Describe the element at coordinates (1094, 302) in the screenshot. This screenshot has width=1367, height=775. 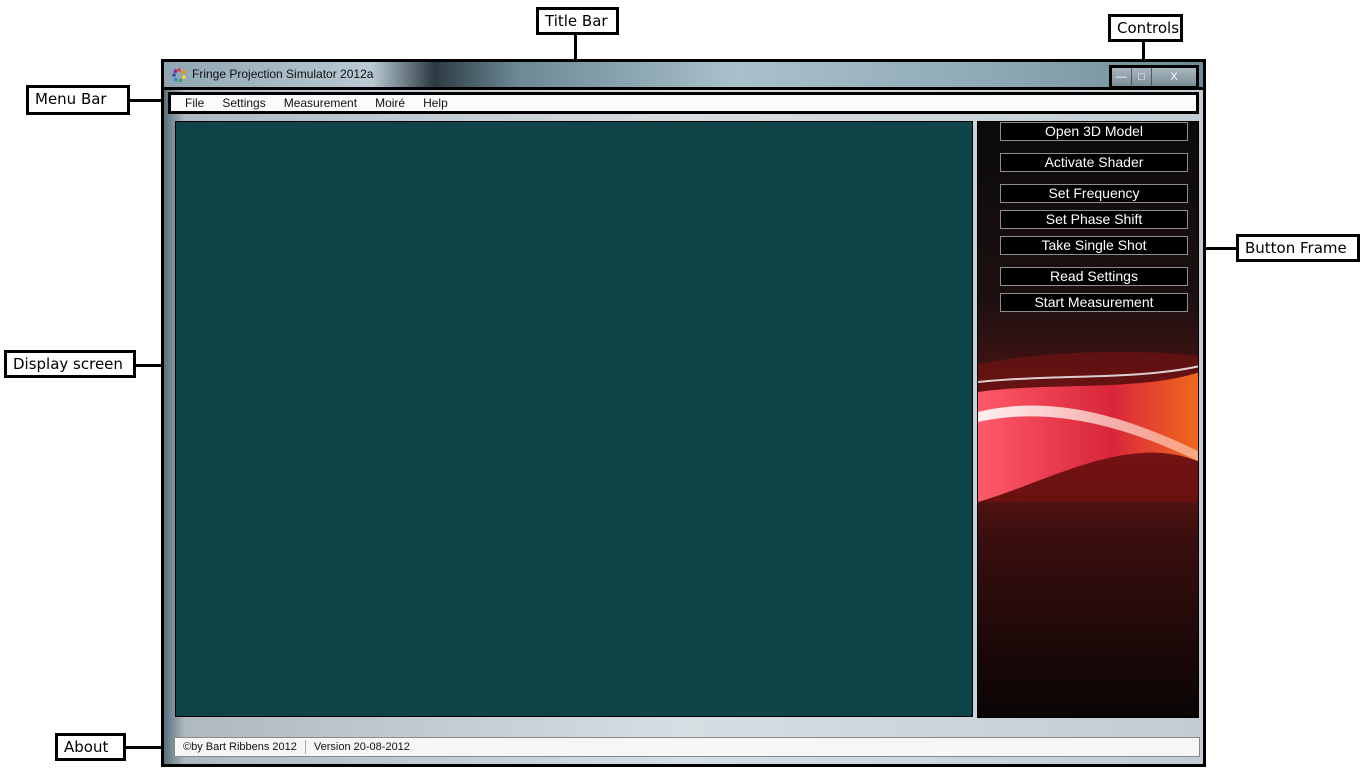
I see `start-measurement-button: Start Measurement` at that location.